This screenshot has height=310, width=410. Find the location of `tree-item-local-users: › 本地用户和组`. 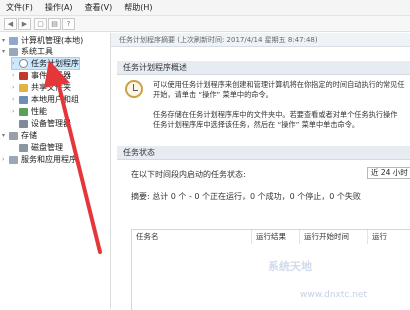

tree-item-local-users: › 本地用户和组 is located at coordinates (45, 99).